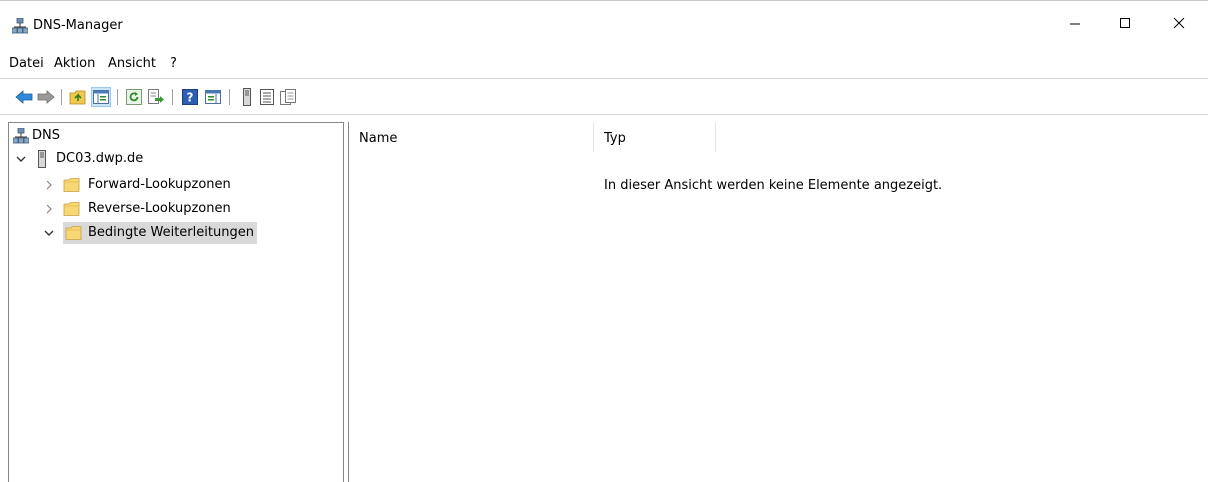  I want to click on copy-properties-icon, so click(288, 97).